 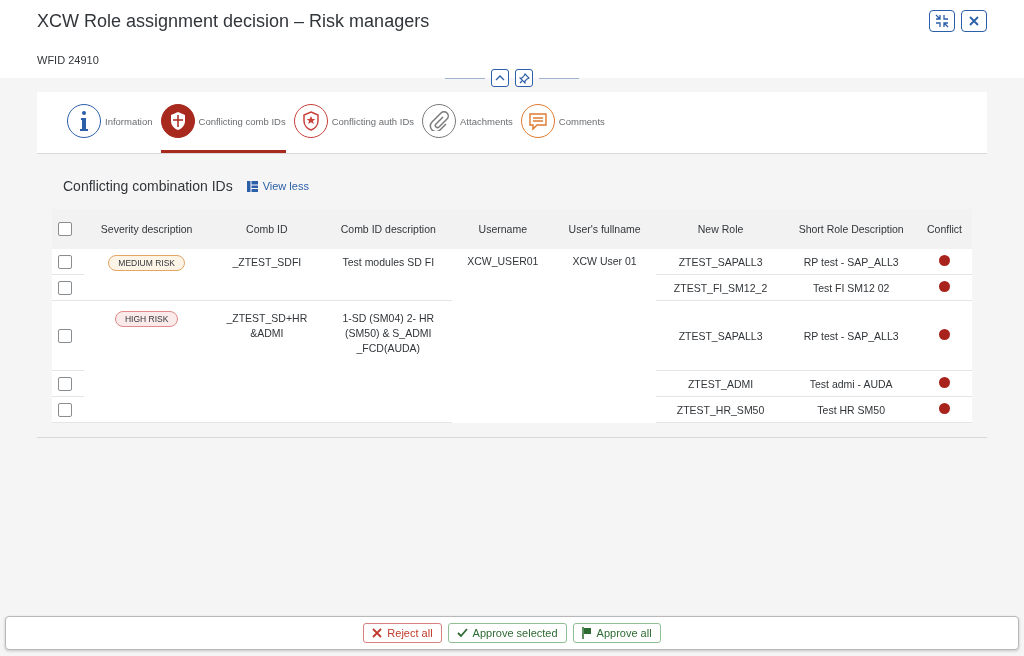 What do you see at coordinates (388, 262) in the screenshot?
I see `table-cell-text: Test modules SD FI` at bounding box center [388, 262].